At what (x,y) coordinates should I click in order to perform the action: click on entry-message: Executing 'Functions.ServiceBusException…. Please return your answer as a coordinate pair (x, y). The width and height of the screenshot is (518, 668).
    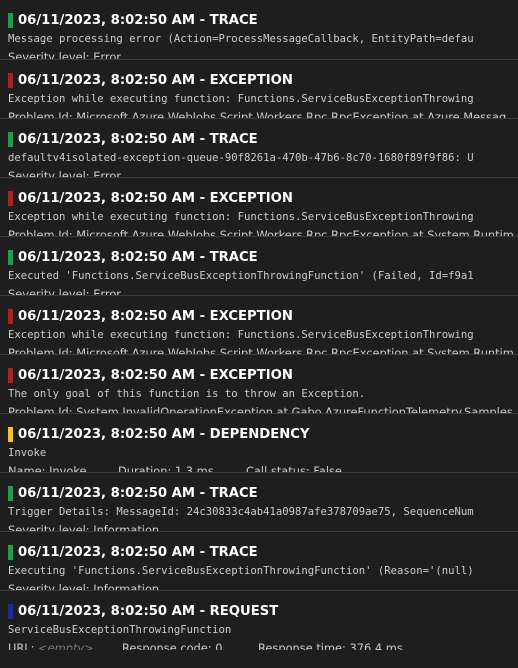
    Looking at the image, I should click on (241, 571).